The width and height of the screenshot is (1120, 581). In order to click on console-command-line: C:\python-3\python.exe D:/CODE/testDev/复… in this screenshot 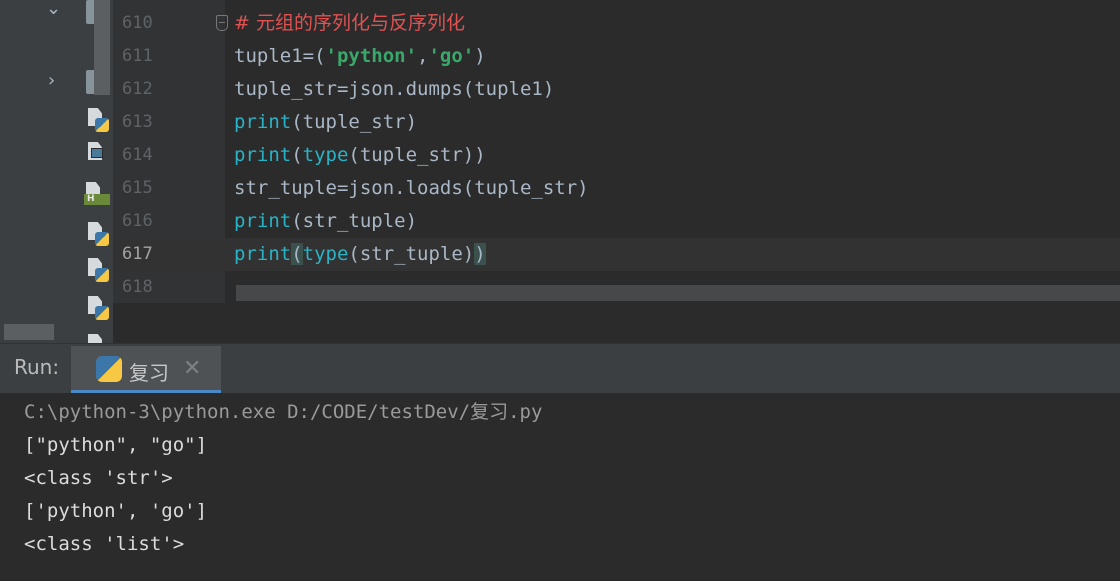, I will do `click(283, 412)`.